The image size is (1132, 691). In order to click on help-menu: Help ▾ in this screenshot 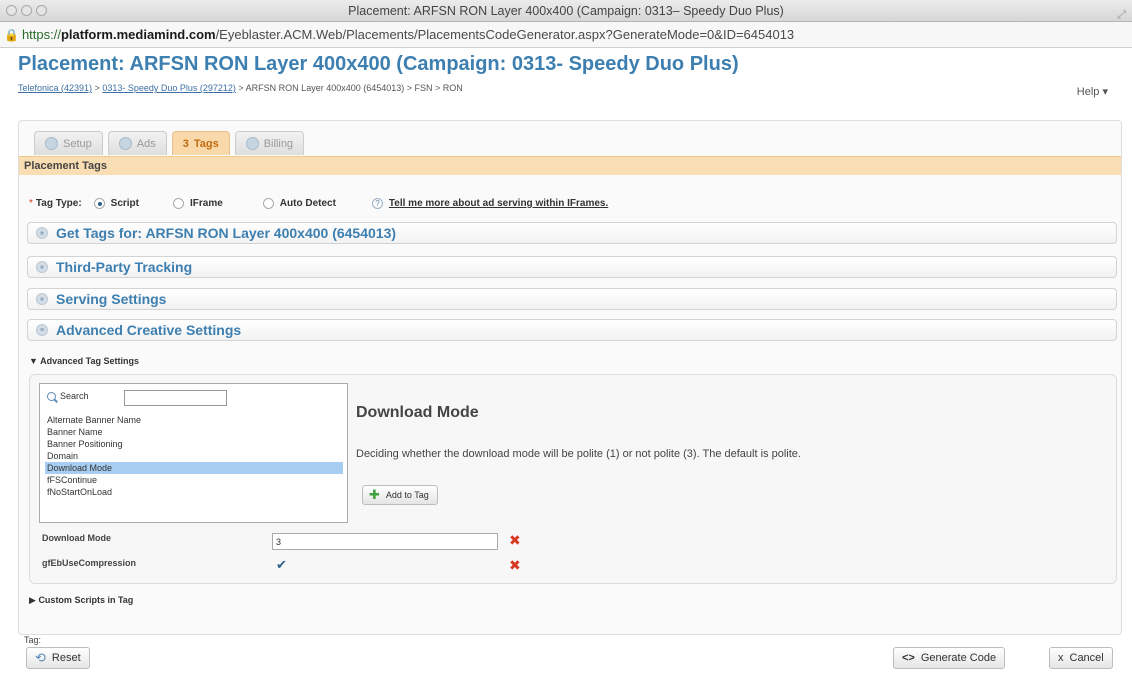, I will do `click(1092, 91)`.